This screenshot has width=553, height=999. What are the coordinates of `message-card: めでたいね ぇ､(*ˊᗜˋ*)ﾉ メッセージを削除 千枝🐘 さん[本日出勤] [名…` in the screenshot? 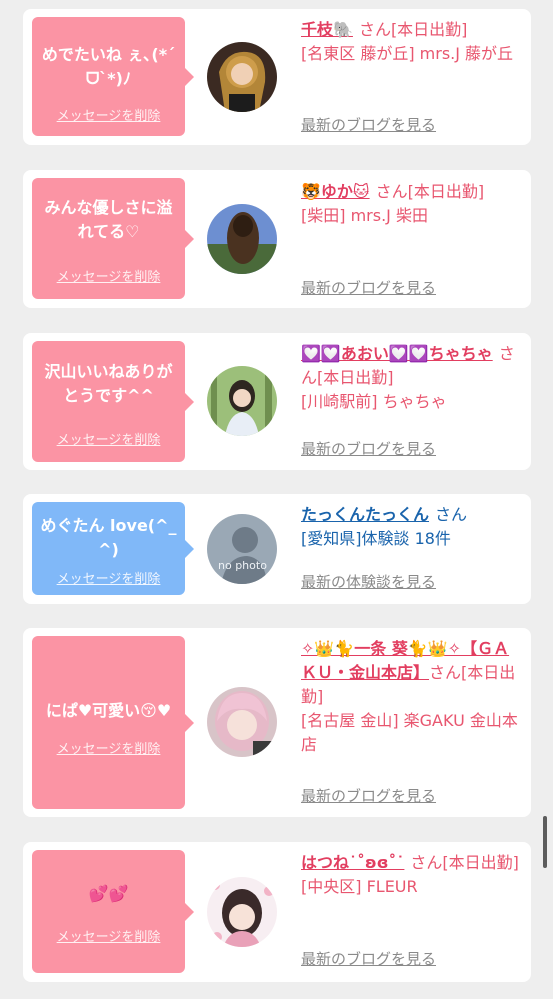 It's located at (277, 77).